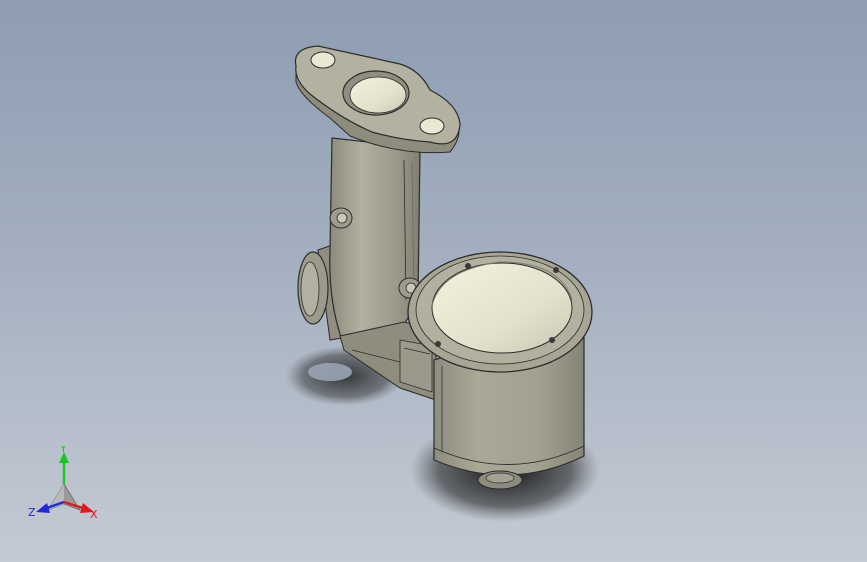 The image size is (867, 562). I want to click on top-flange, so click(377, 99).